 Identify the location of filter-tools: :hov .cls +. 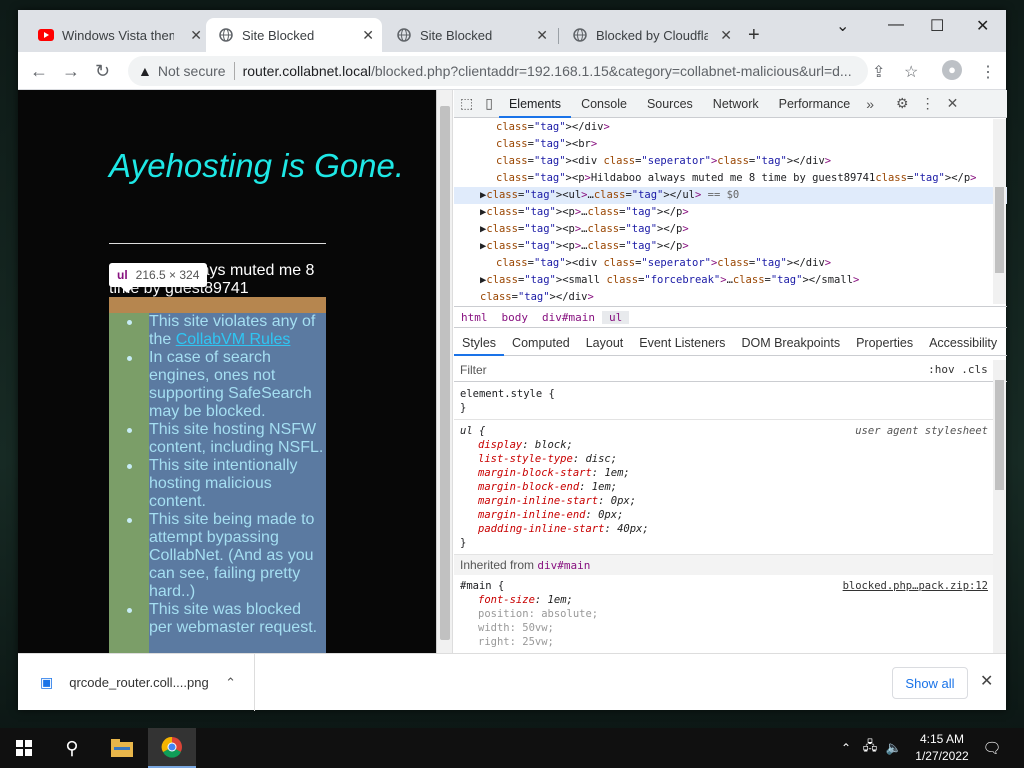
(964, 369).